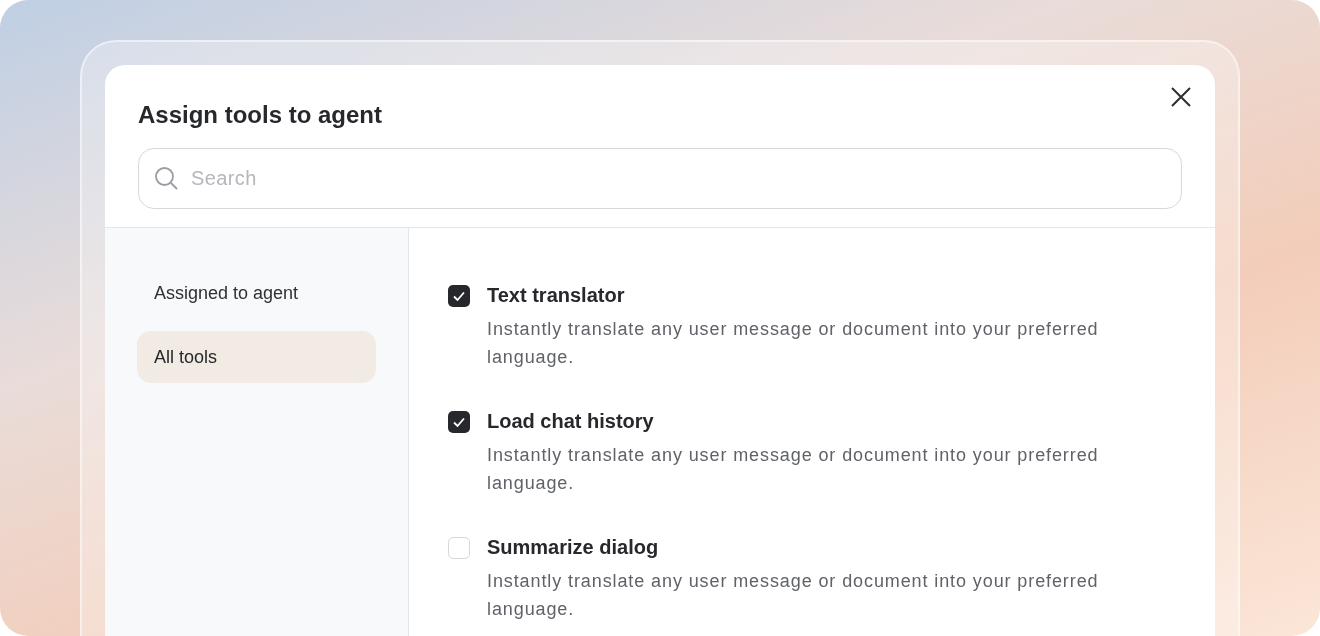 The height and width of the screenshot is (636, 1320). I want to click on sidebar-item: All tools, so click(256, 357).